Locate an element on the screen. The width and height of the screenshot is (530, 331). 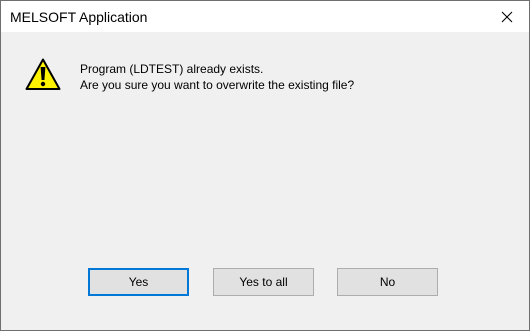
no-button: No is located at coordinates (387, 282).